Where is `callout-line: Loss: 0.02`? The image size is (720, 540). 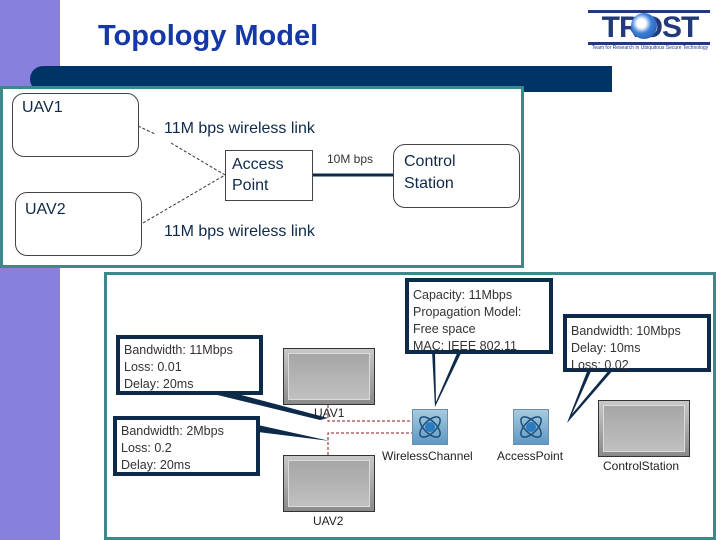 callout-line: Loss: 0.02 is located at coordinates (600, 365).